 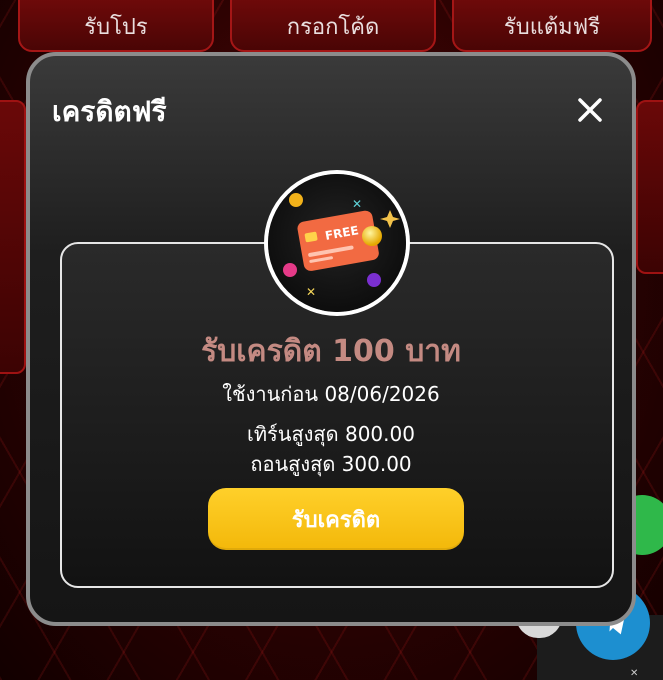 I want to click on background-card-left, so click(x=13, y=237).